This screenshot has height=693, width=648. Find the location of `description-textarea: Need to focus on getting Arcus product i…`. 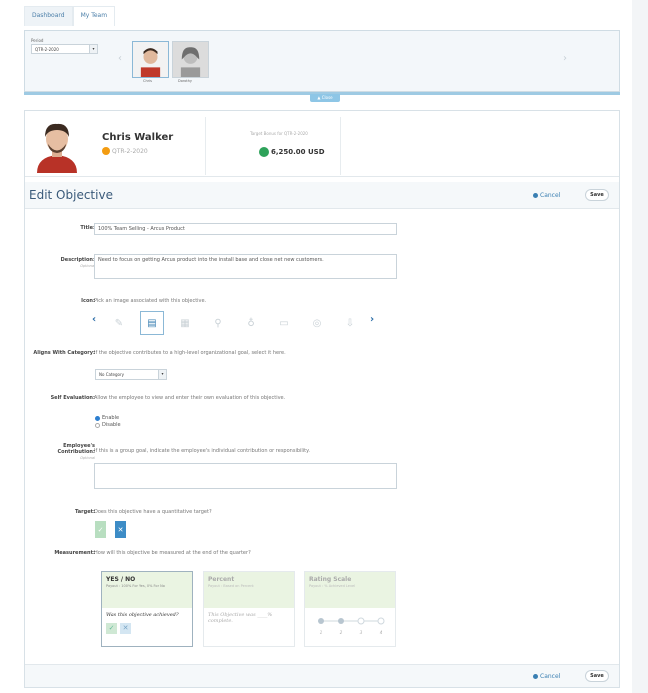

description-textarea: Need to focus on getting Arcus product i… is located at coordinates (245, 266).